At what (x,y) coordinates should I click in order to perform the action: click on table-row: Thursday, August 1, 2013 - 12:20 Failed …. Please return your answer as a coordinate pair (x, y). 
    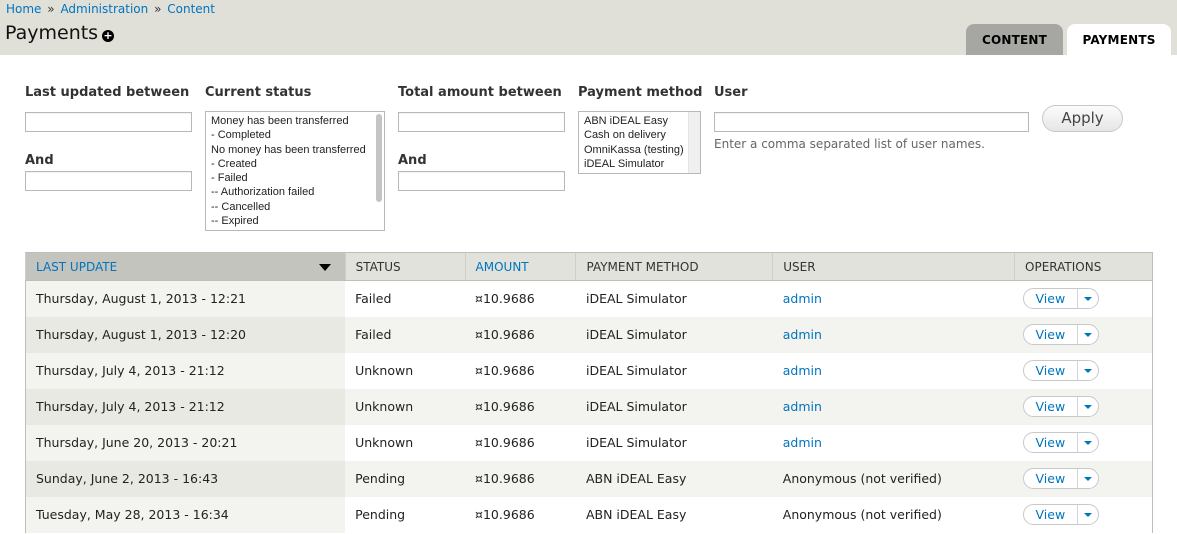
    Looking at the image, I should click on (589, 334).